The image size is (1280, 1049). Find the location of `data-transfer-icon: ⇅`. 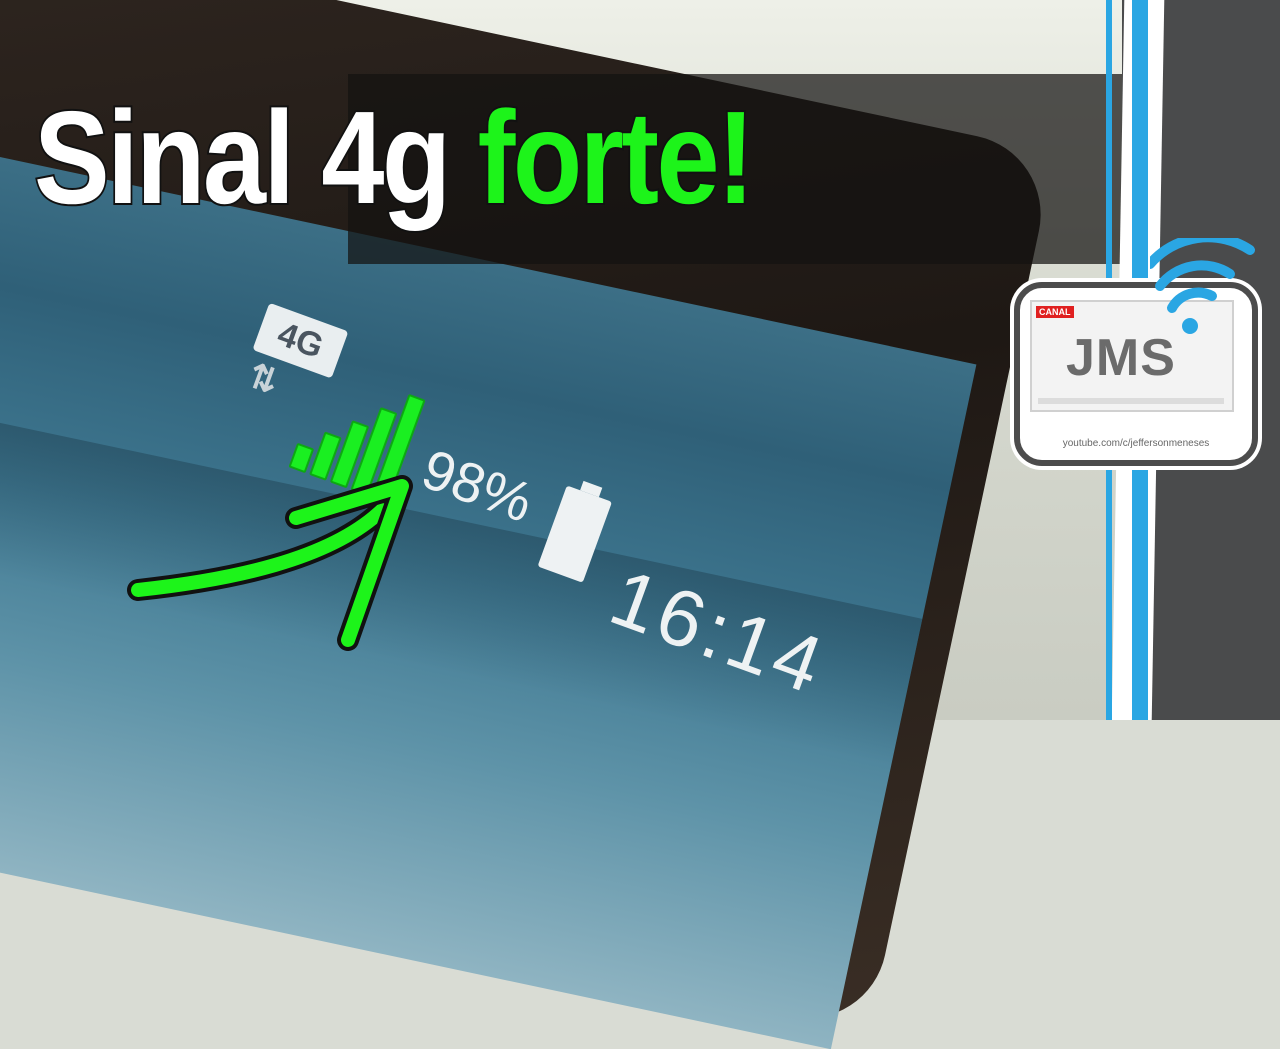

data-transfer-icon: ⇅ is located at coordinates (260, 378).